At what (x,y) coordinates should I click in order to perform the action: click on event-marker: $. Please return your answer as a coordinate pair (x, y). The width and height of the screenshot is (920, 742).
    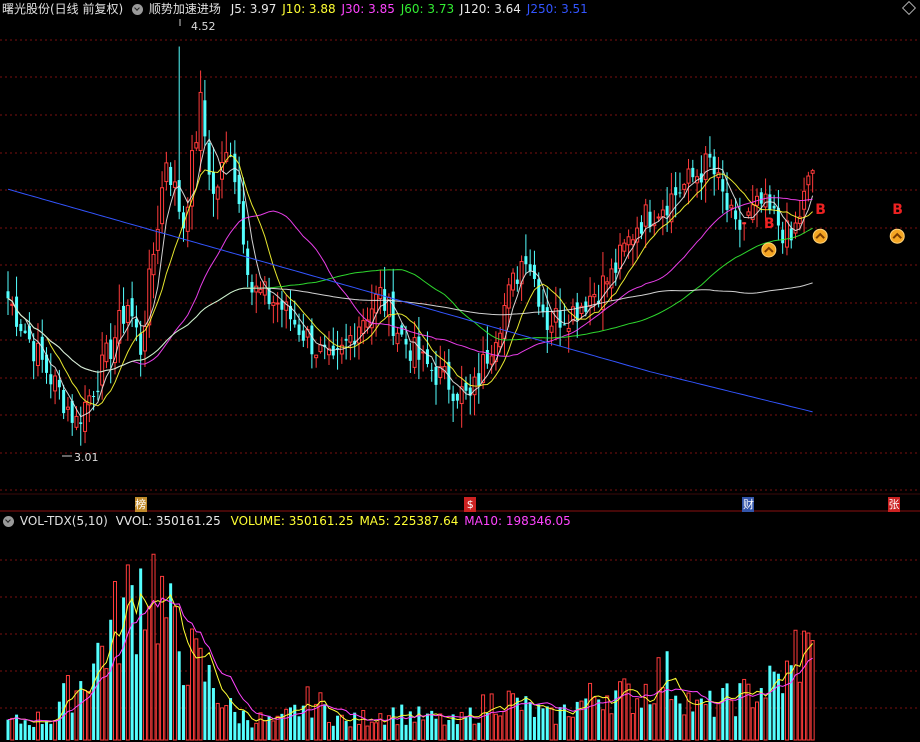
    Looking at the image, I should click on (470, 504).